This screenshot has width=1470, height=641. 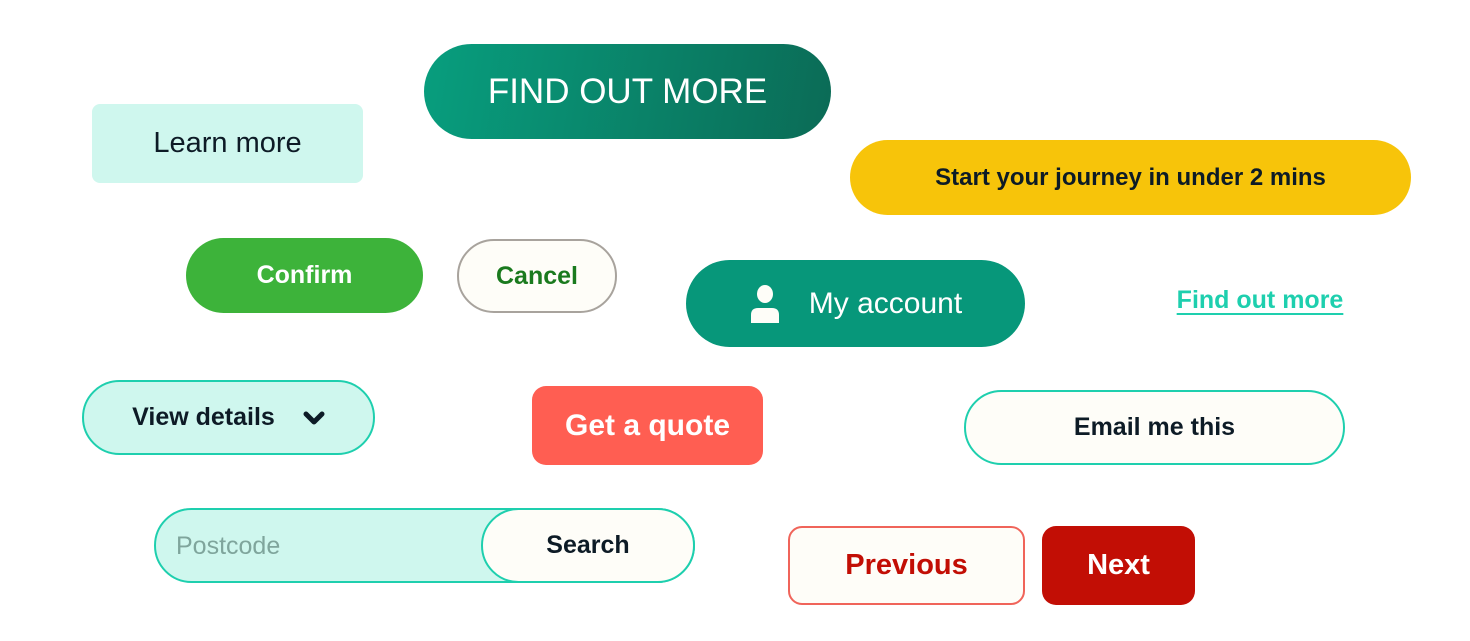 I want to click on learn-more-label: Learn more, so click(x=227, y=143).